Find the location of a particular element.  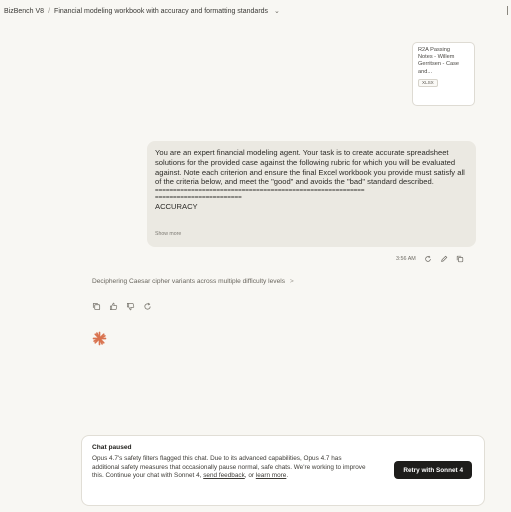

send-feedback-link: send feedback is located at coordinates (224, 475).